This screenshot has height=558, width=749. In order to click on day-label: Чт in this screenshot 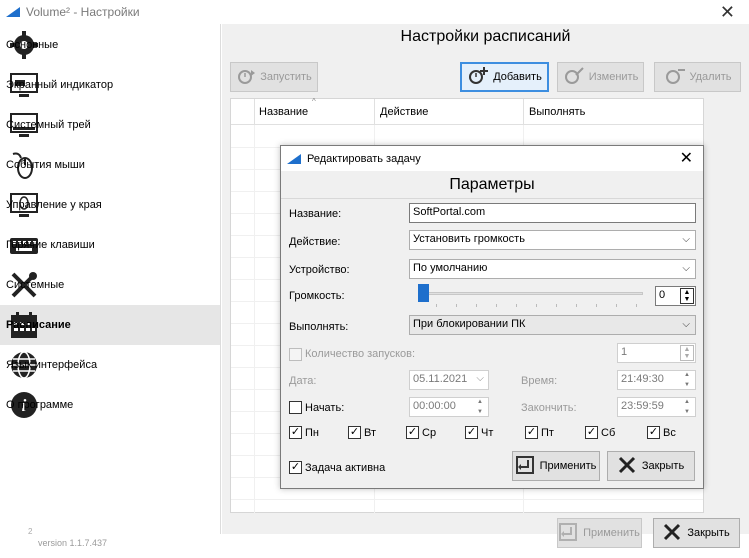, I will do `click(487, 433)`.